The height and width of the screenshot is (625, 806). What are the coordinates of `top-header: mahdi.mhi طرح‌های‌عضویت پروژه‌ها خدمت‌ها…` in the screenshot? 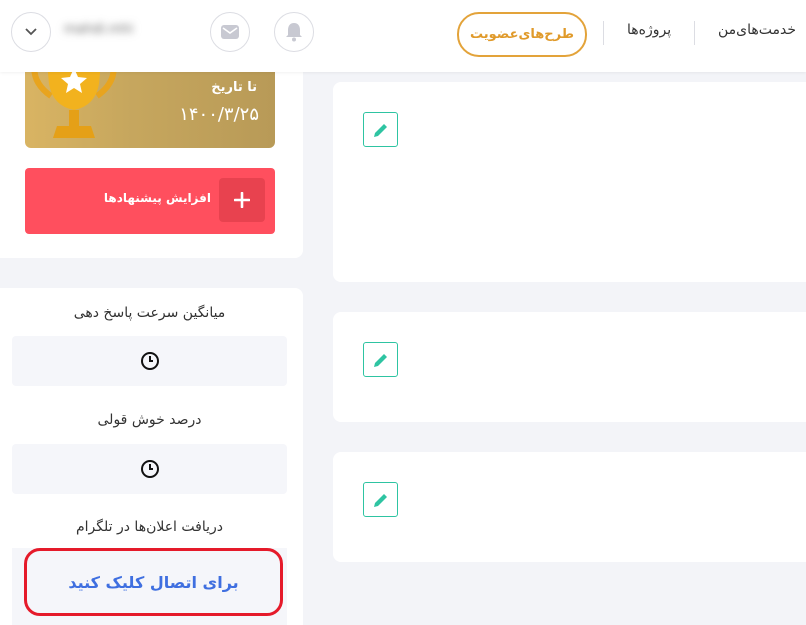 It's located at (403, 36).